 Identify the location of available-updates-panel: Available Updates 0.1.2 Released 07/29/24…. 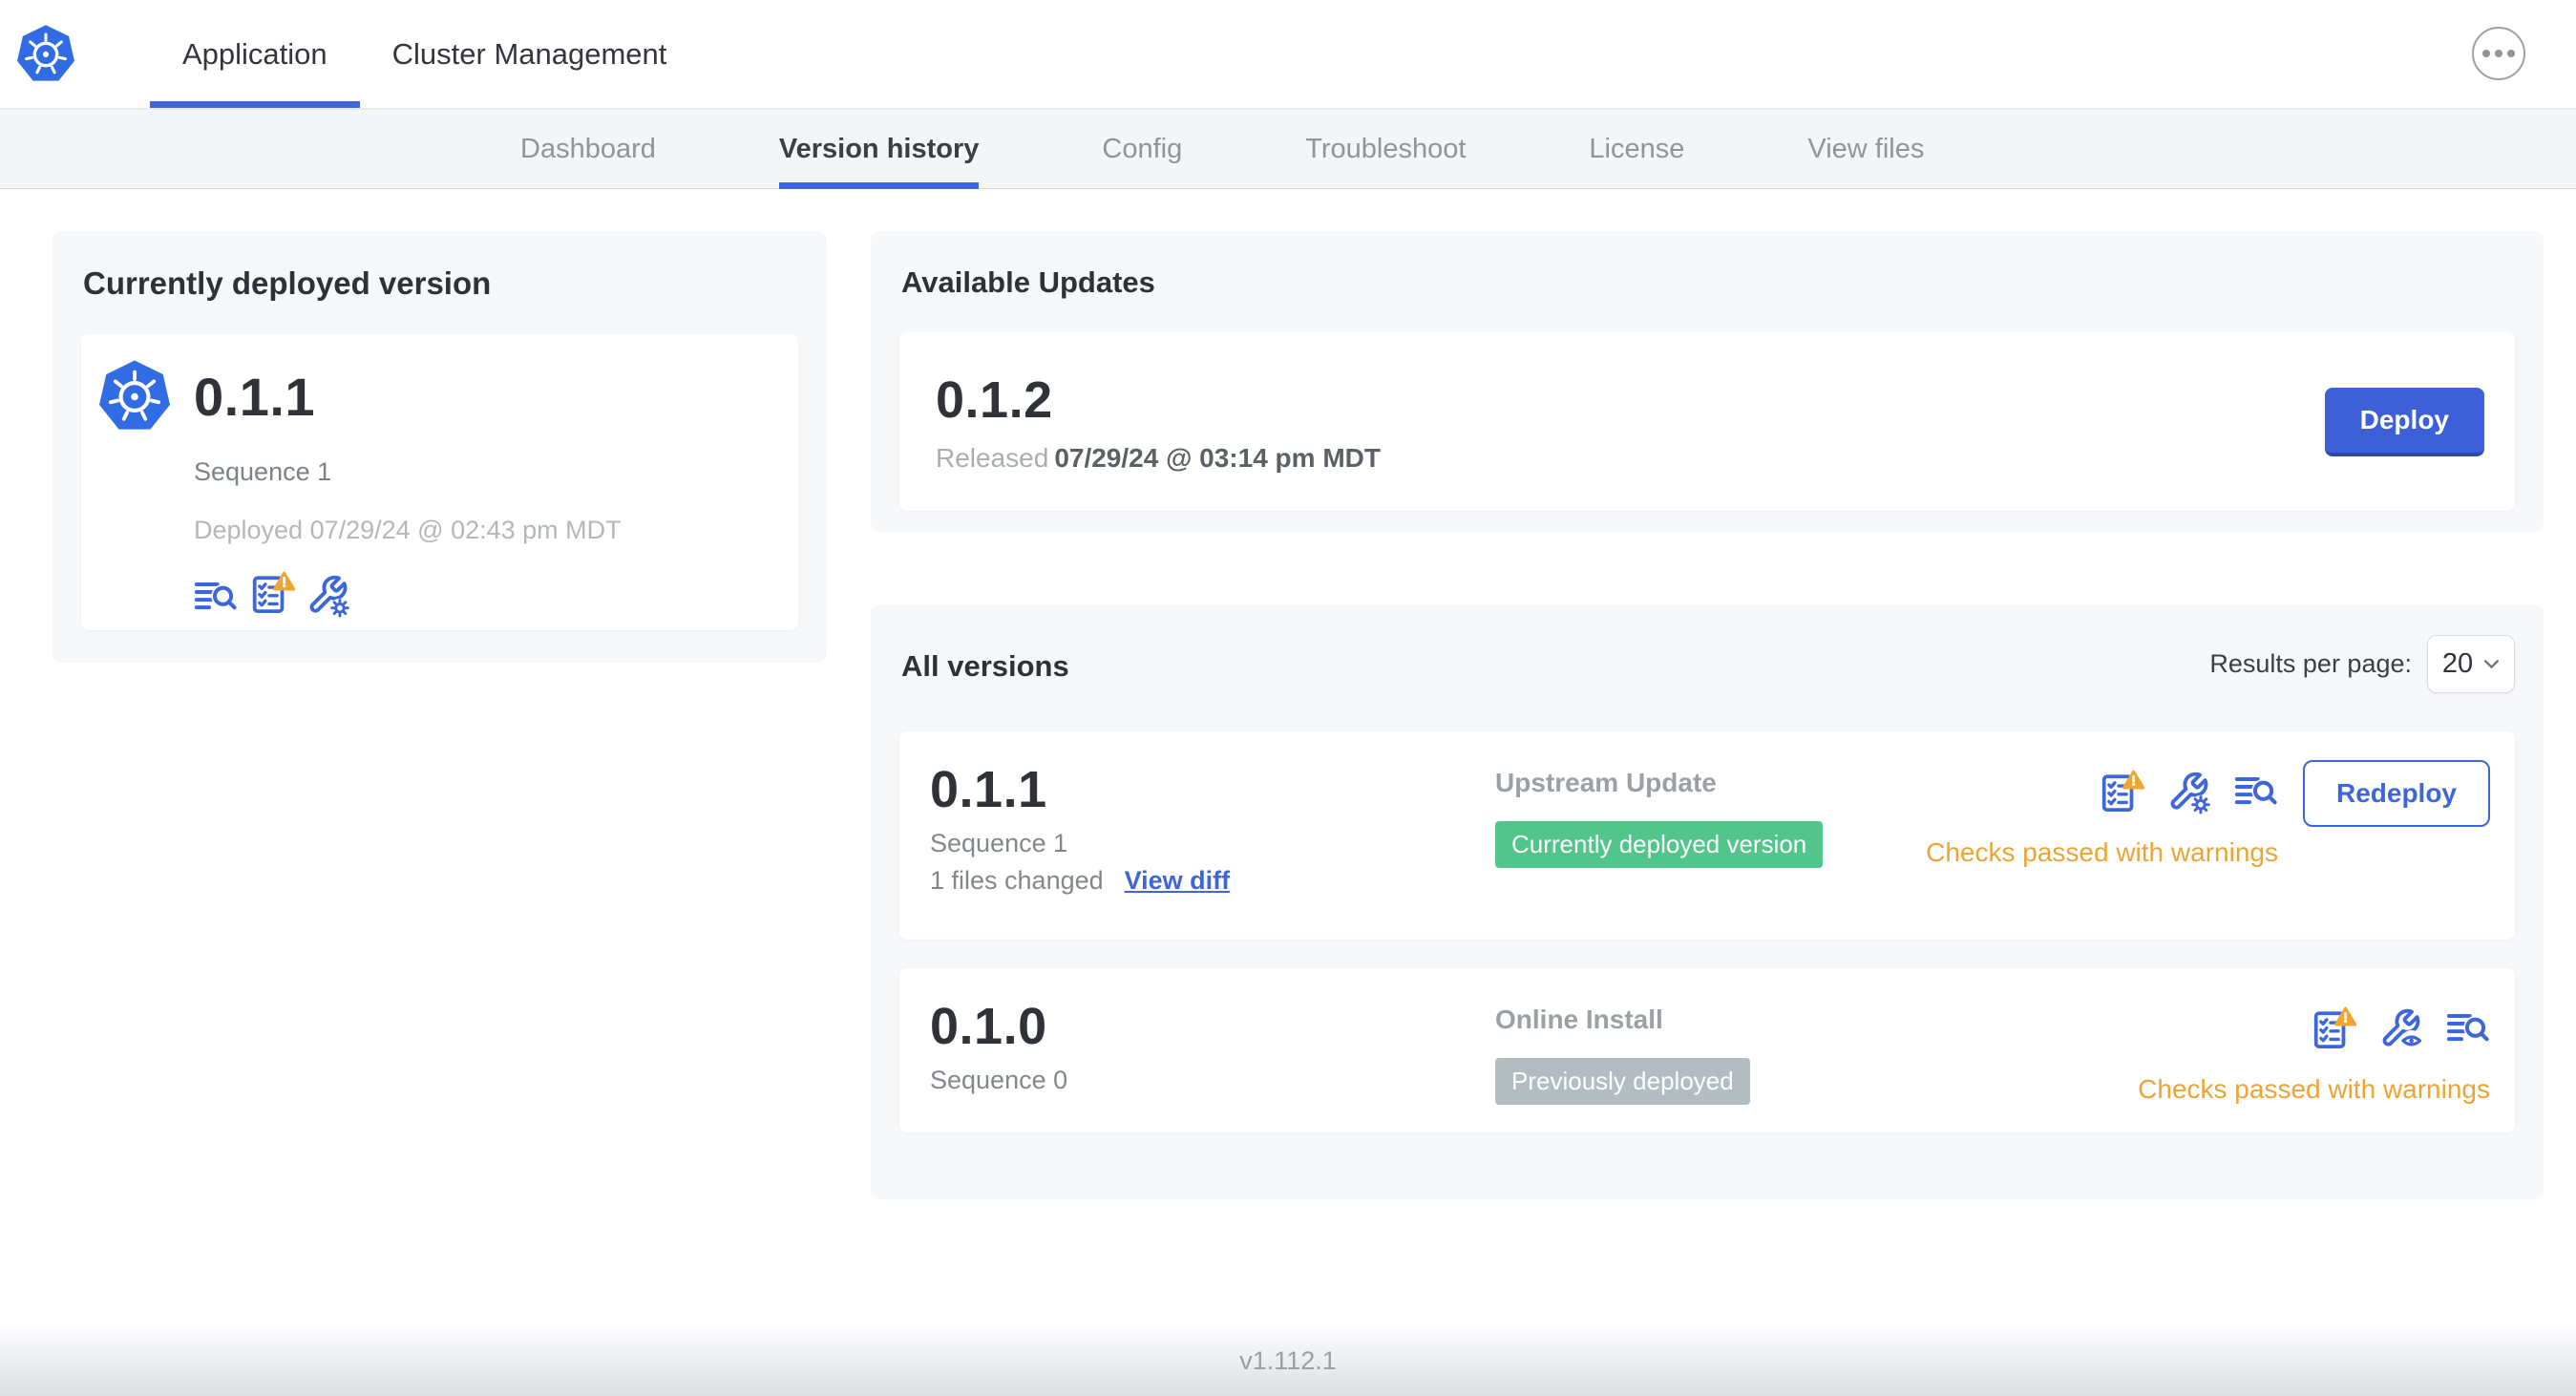
(1707, 381).